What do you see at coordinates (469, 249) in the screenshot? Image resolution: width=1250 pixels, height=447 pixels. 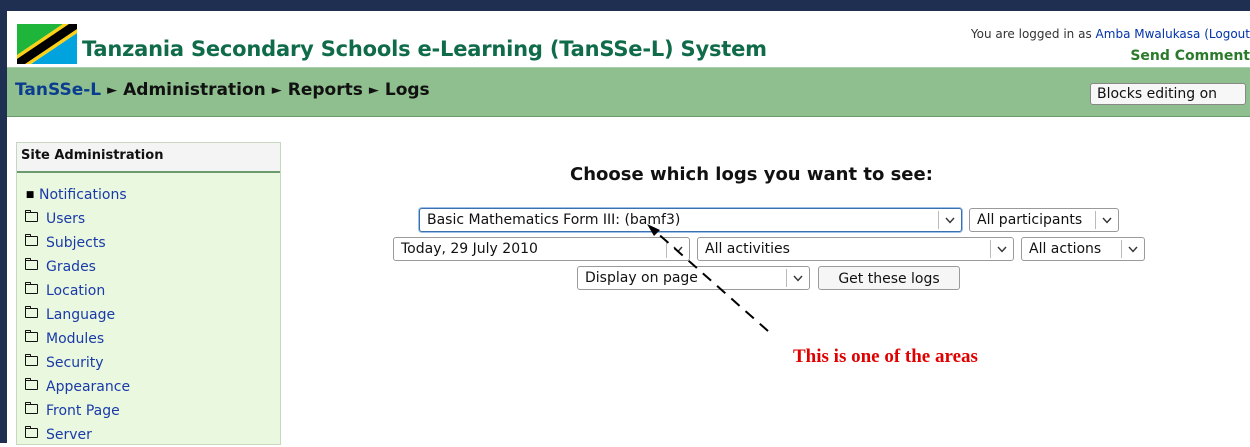 I see `date-select-value: Today, 29 July 2010` at bounding box center [469, 249].